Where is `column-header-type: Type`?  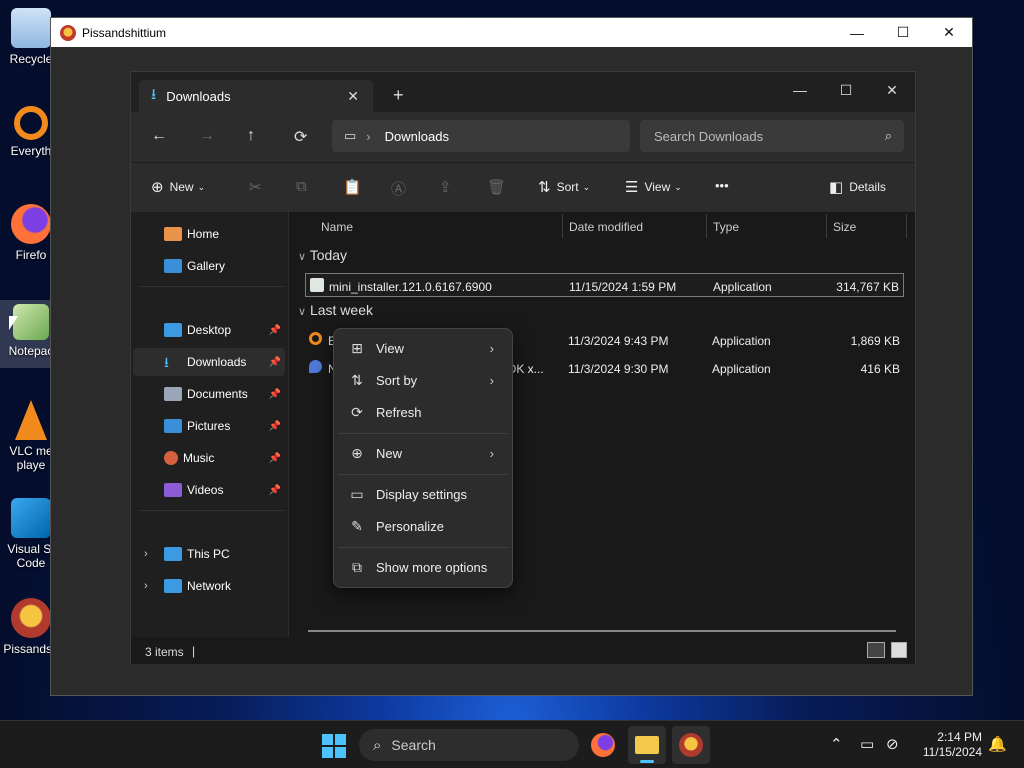 column-header-type: Type is located at coordinates (726, 227).